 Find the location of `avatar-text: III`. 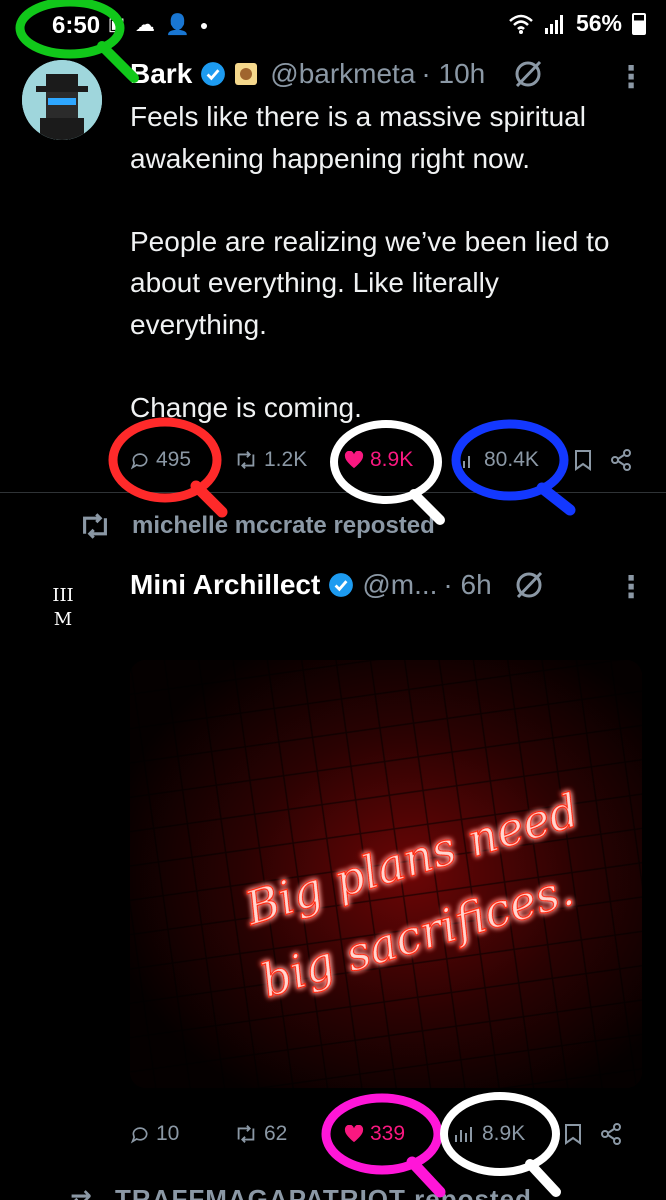

avatar-text: III is located at coordinates (63, 595).